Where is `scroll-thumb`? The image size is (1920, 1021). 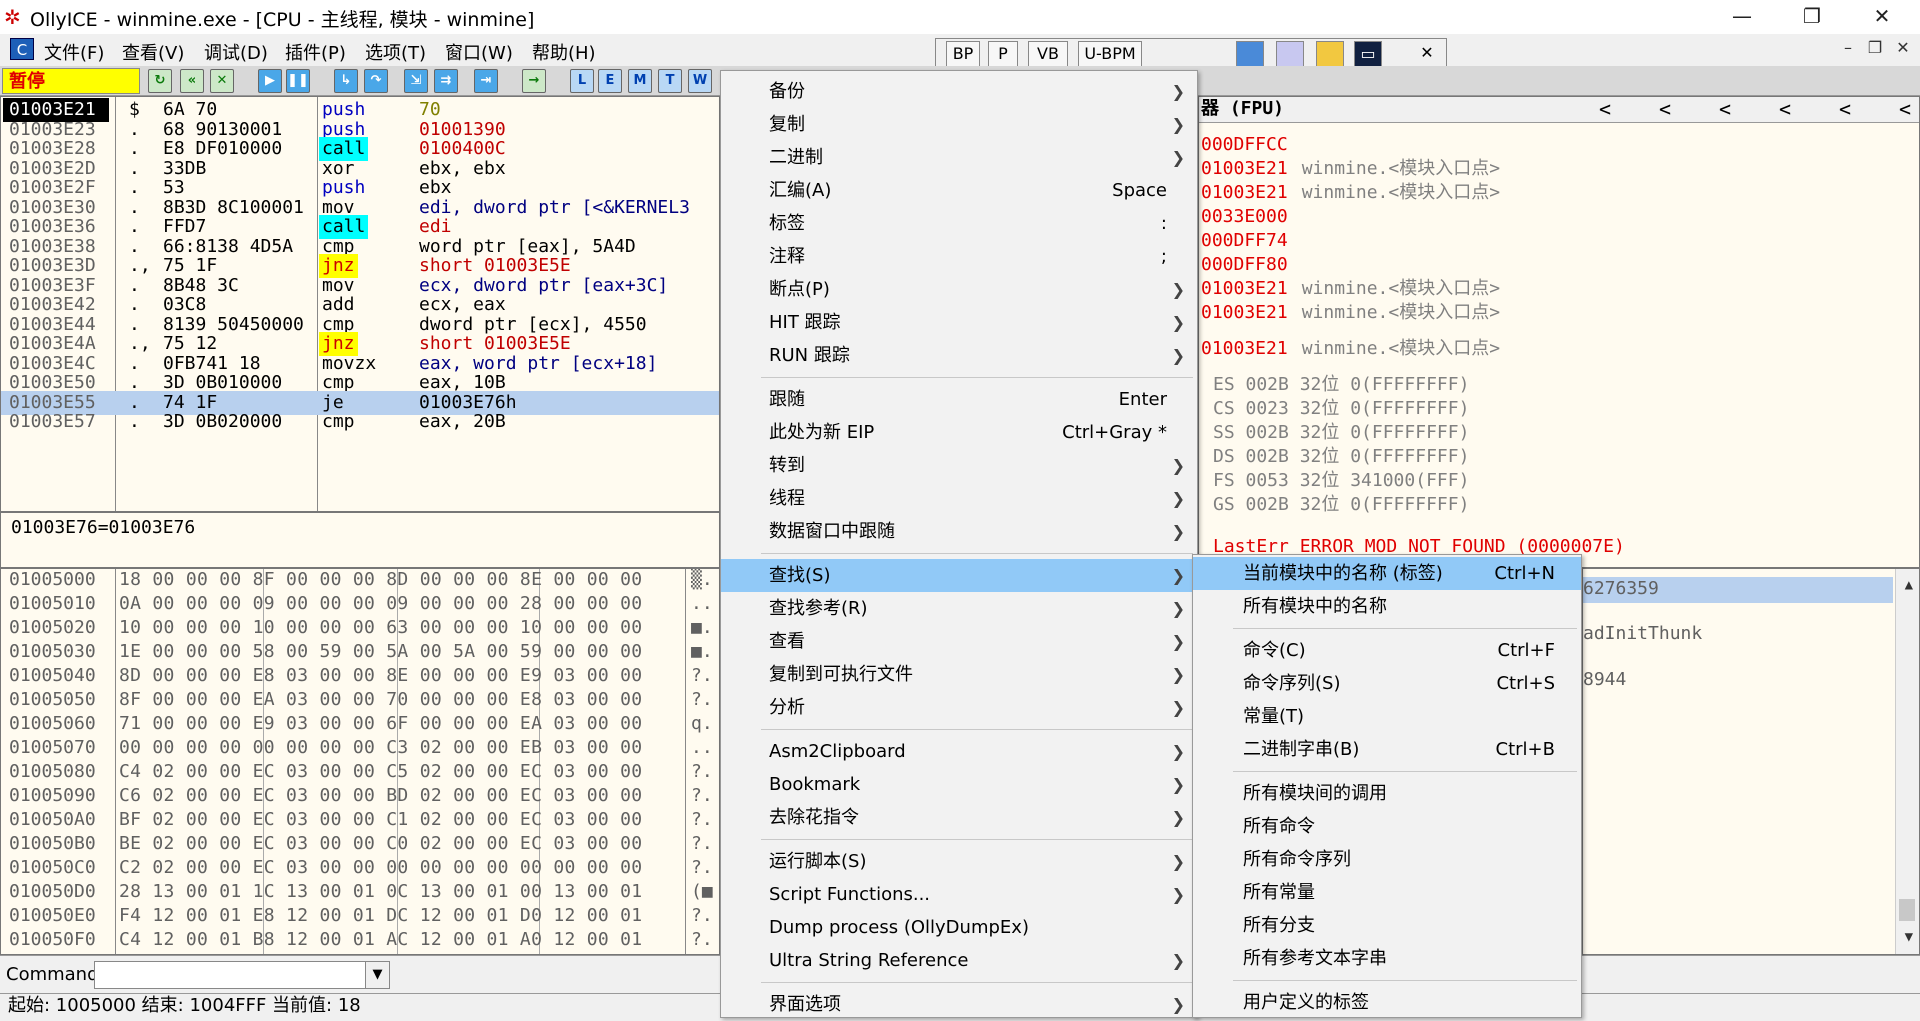
scroll-thumb is located at coordinates (1907, 910).